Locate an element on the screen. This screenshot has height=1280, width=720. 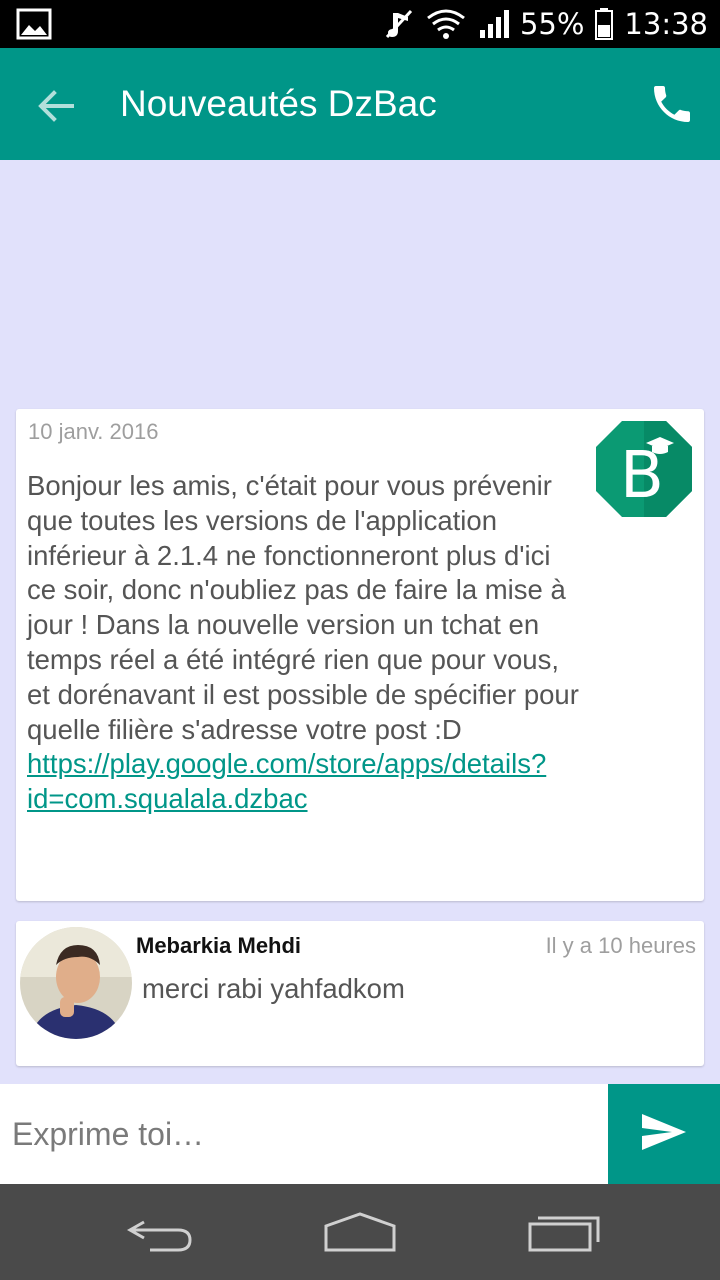
wifi-icon is located at coordinates (446, 24).